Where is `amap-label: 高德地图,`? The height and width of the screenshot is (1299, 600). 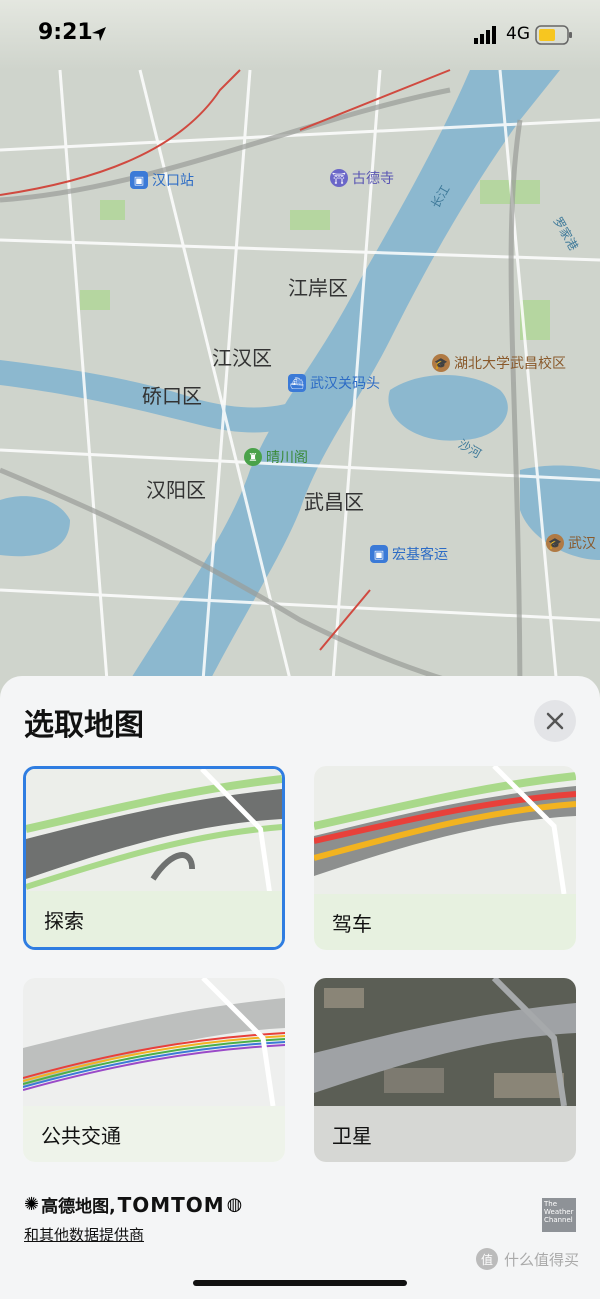 amap-label: 高德地图, is located at coordinates (78, 1207).